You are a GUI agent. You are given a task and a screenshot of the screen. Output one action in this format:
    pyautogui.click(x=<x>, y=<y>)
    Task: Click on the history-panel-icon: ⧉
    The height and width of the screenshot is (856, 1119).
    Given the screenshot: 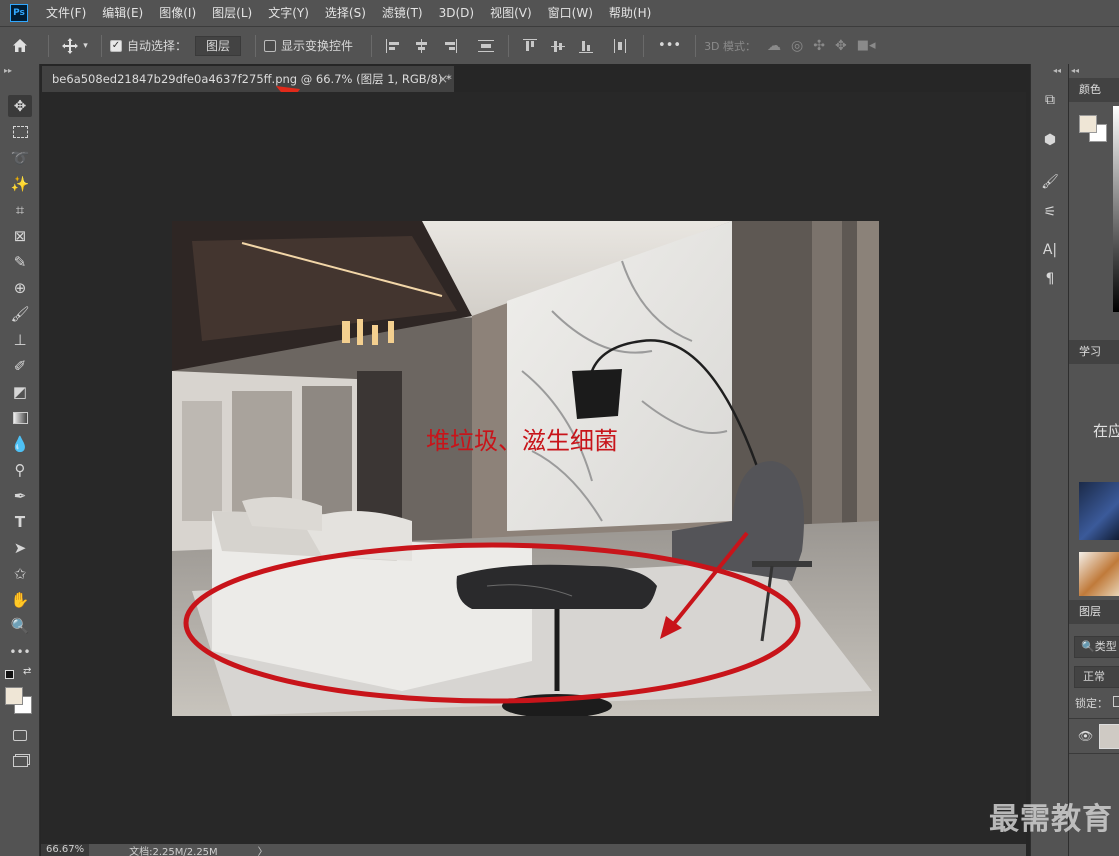 What is the action you would take?
    pyautogui.click(x=1050, y=100)
    